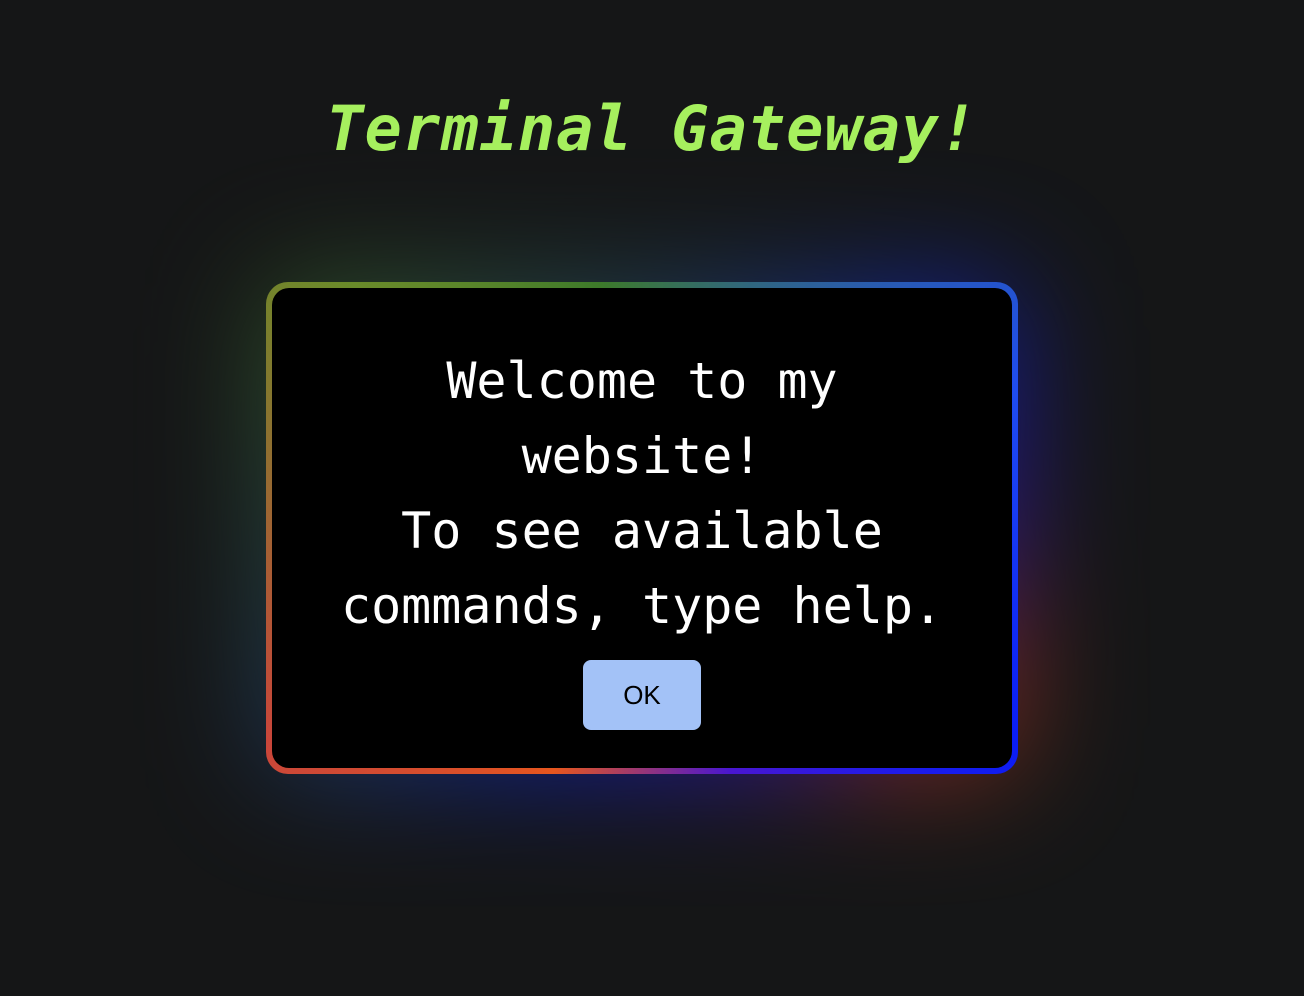 This screenshot has width=1304, height=996. What do you see at coordinates (642, 695) in the screenshot?
I see `ok-button: OK` at bounding box center [642, 695].